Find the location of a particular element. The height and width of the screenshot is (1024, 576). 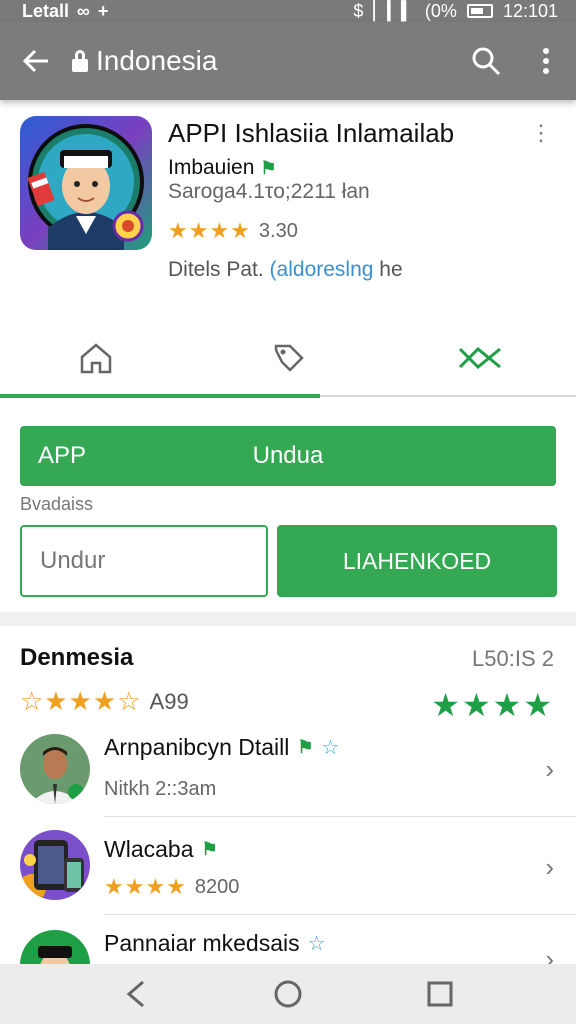

more-vert-icon is located at coordinates (546, 61).